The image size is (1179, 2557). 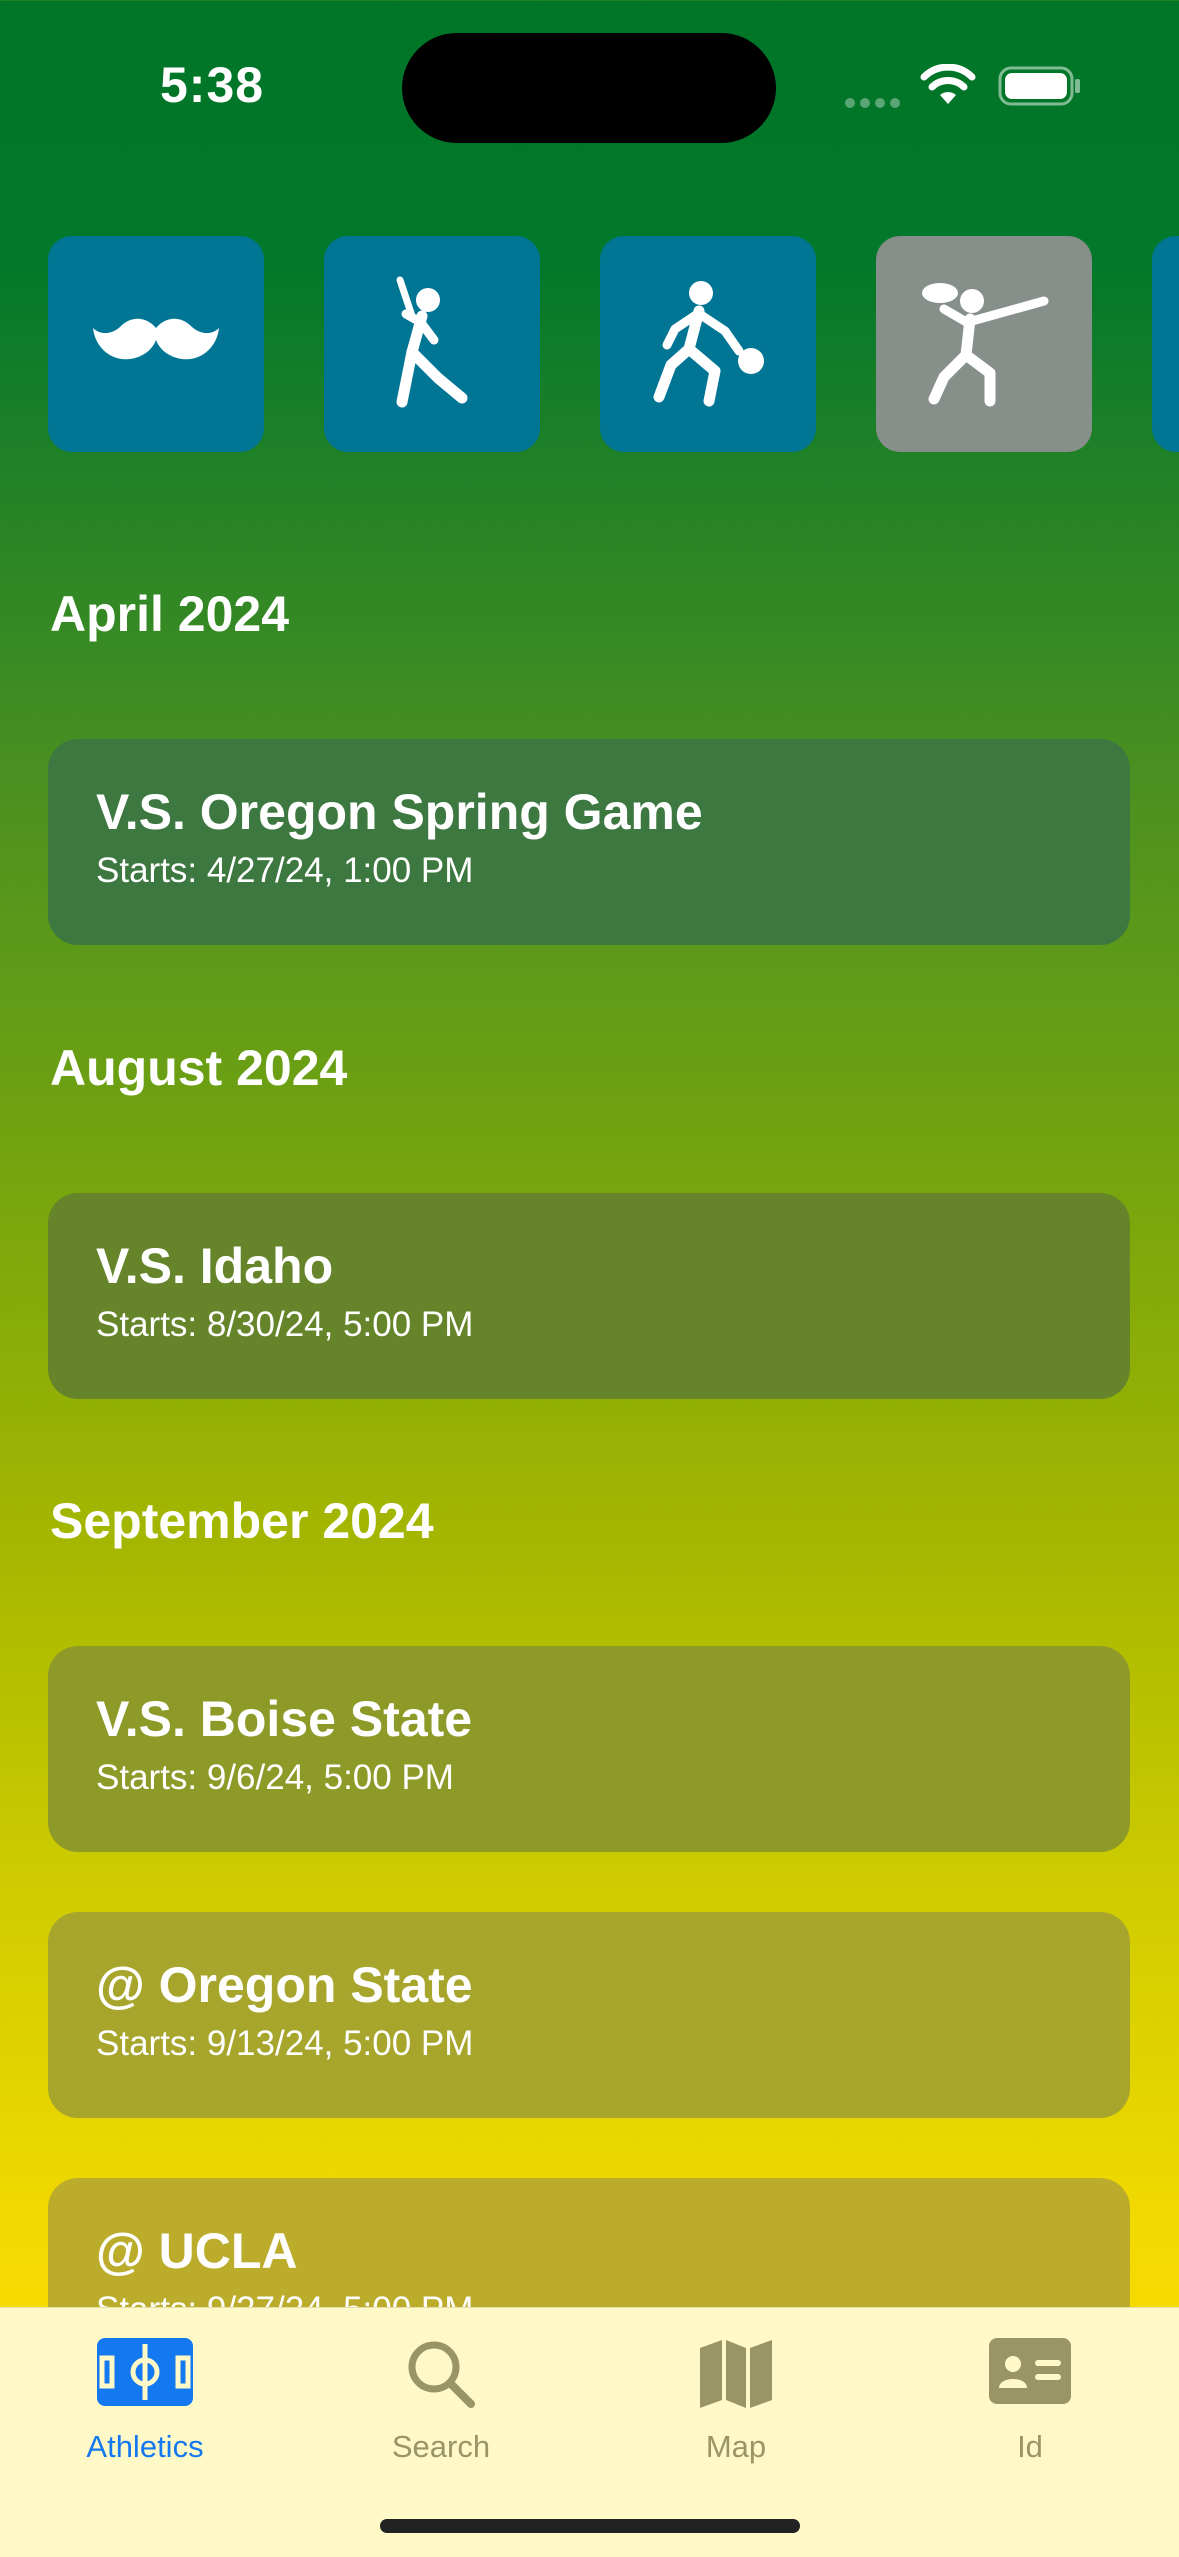 What do you see at coordinates (736, 2446) in the screenshot?
I see `tab-label: Map` at bounding box center [736, 2446].